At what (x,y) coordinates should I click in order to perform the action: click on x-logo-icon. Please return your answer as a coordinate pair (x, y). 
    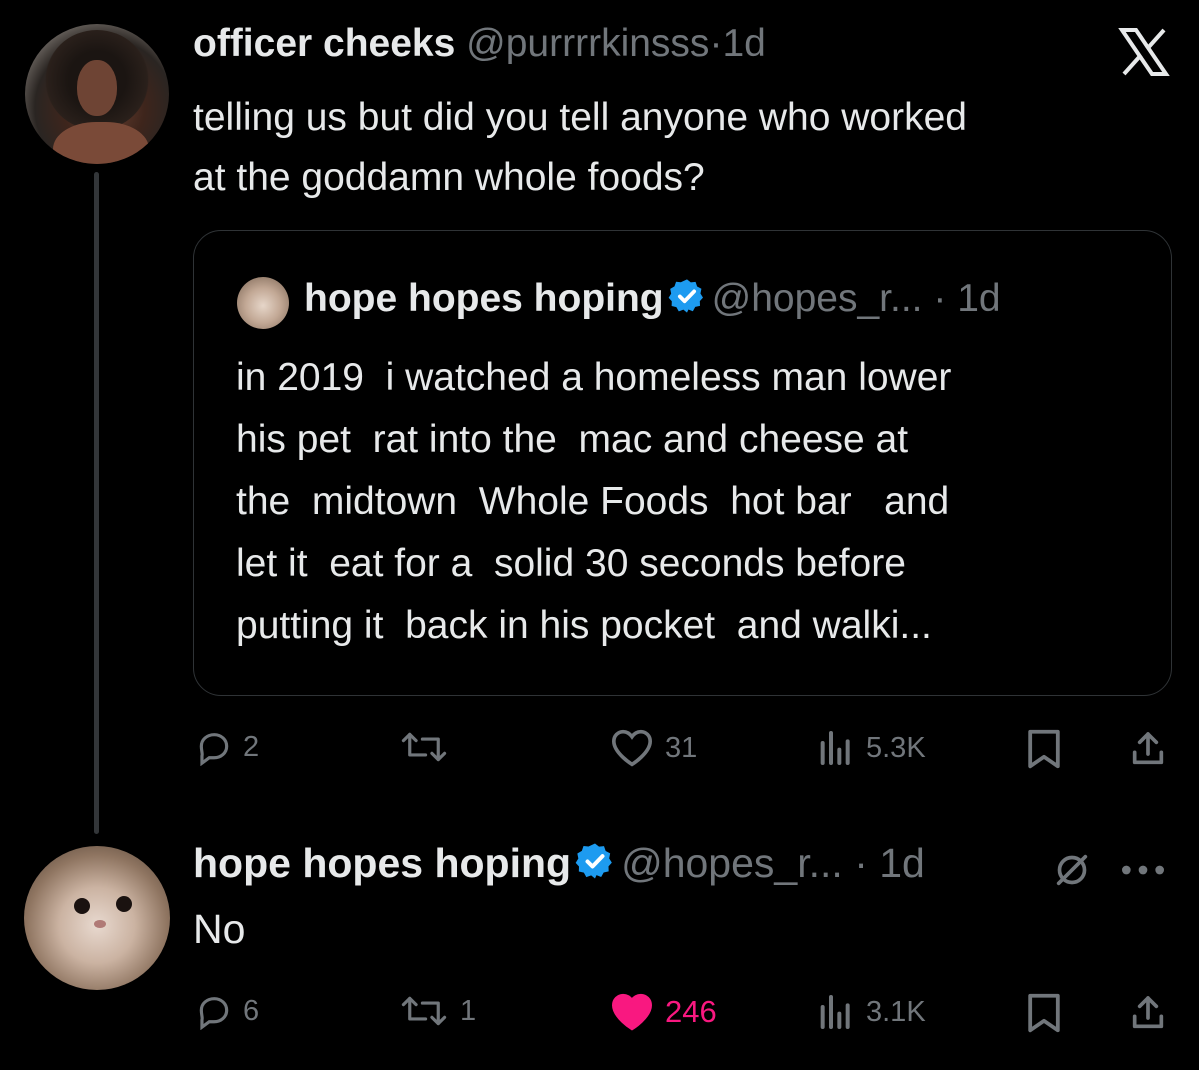
    Looking at the image, I should click on (1144, 52).